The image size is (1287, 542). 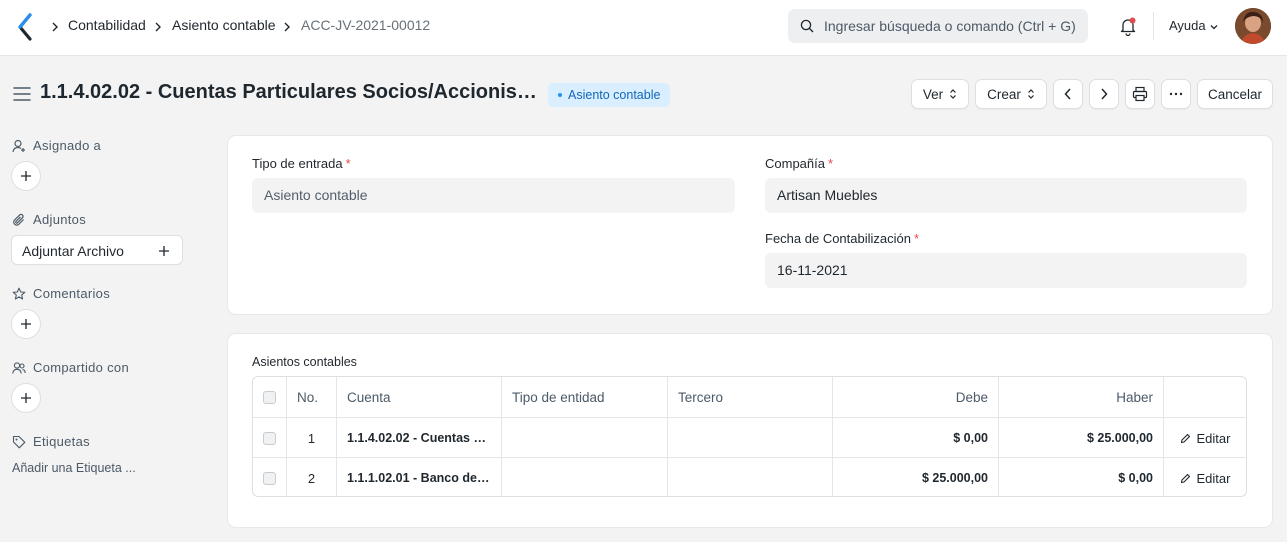 I want to click on credit-cell: $ 0,00, so click(x=1080, y=477).